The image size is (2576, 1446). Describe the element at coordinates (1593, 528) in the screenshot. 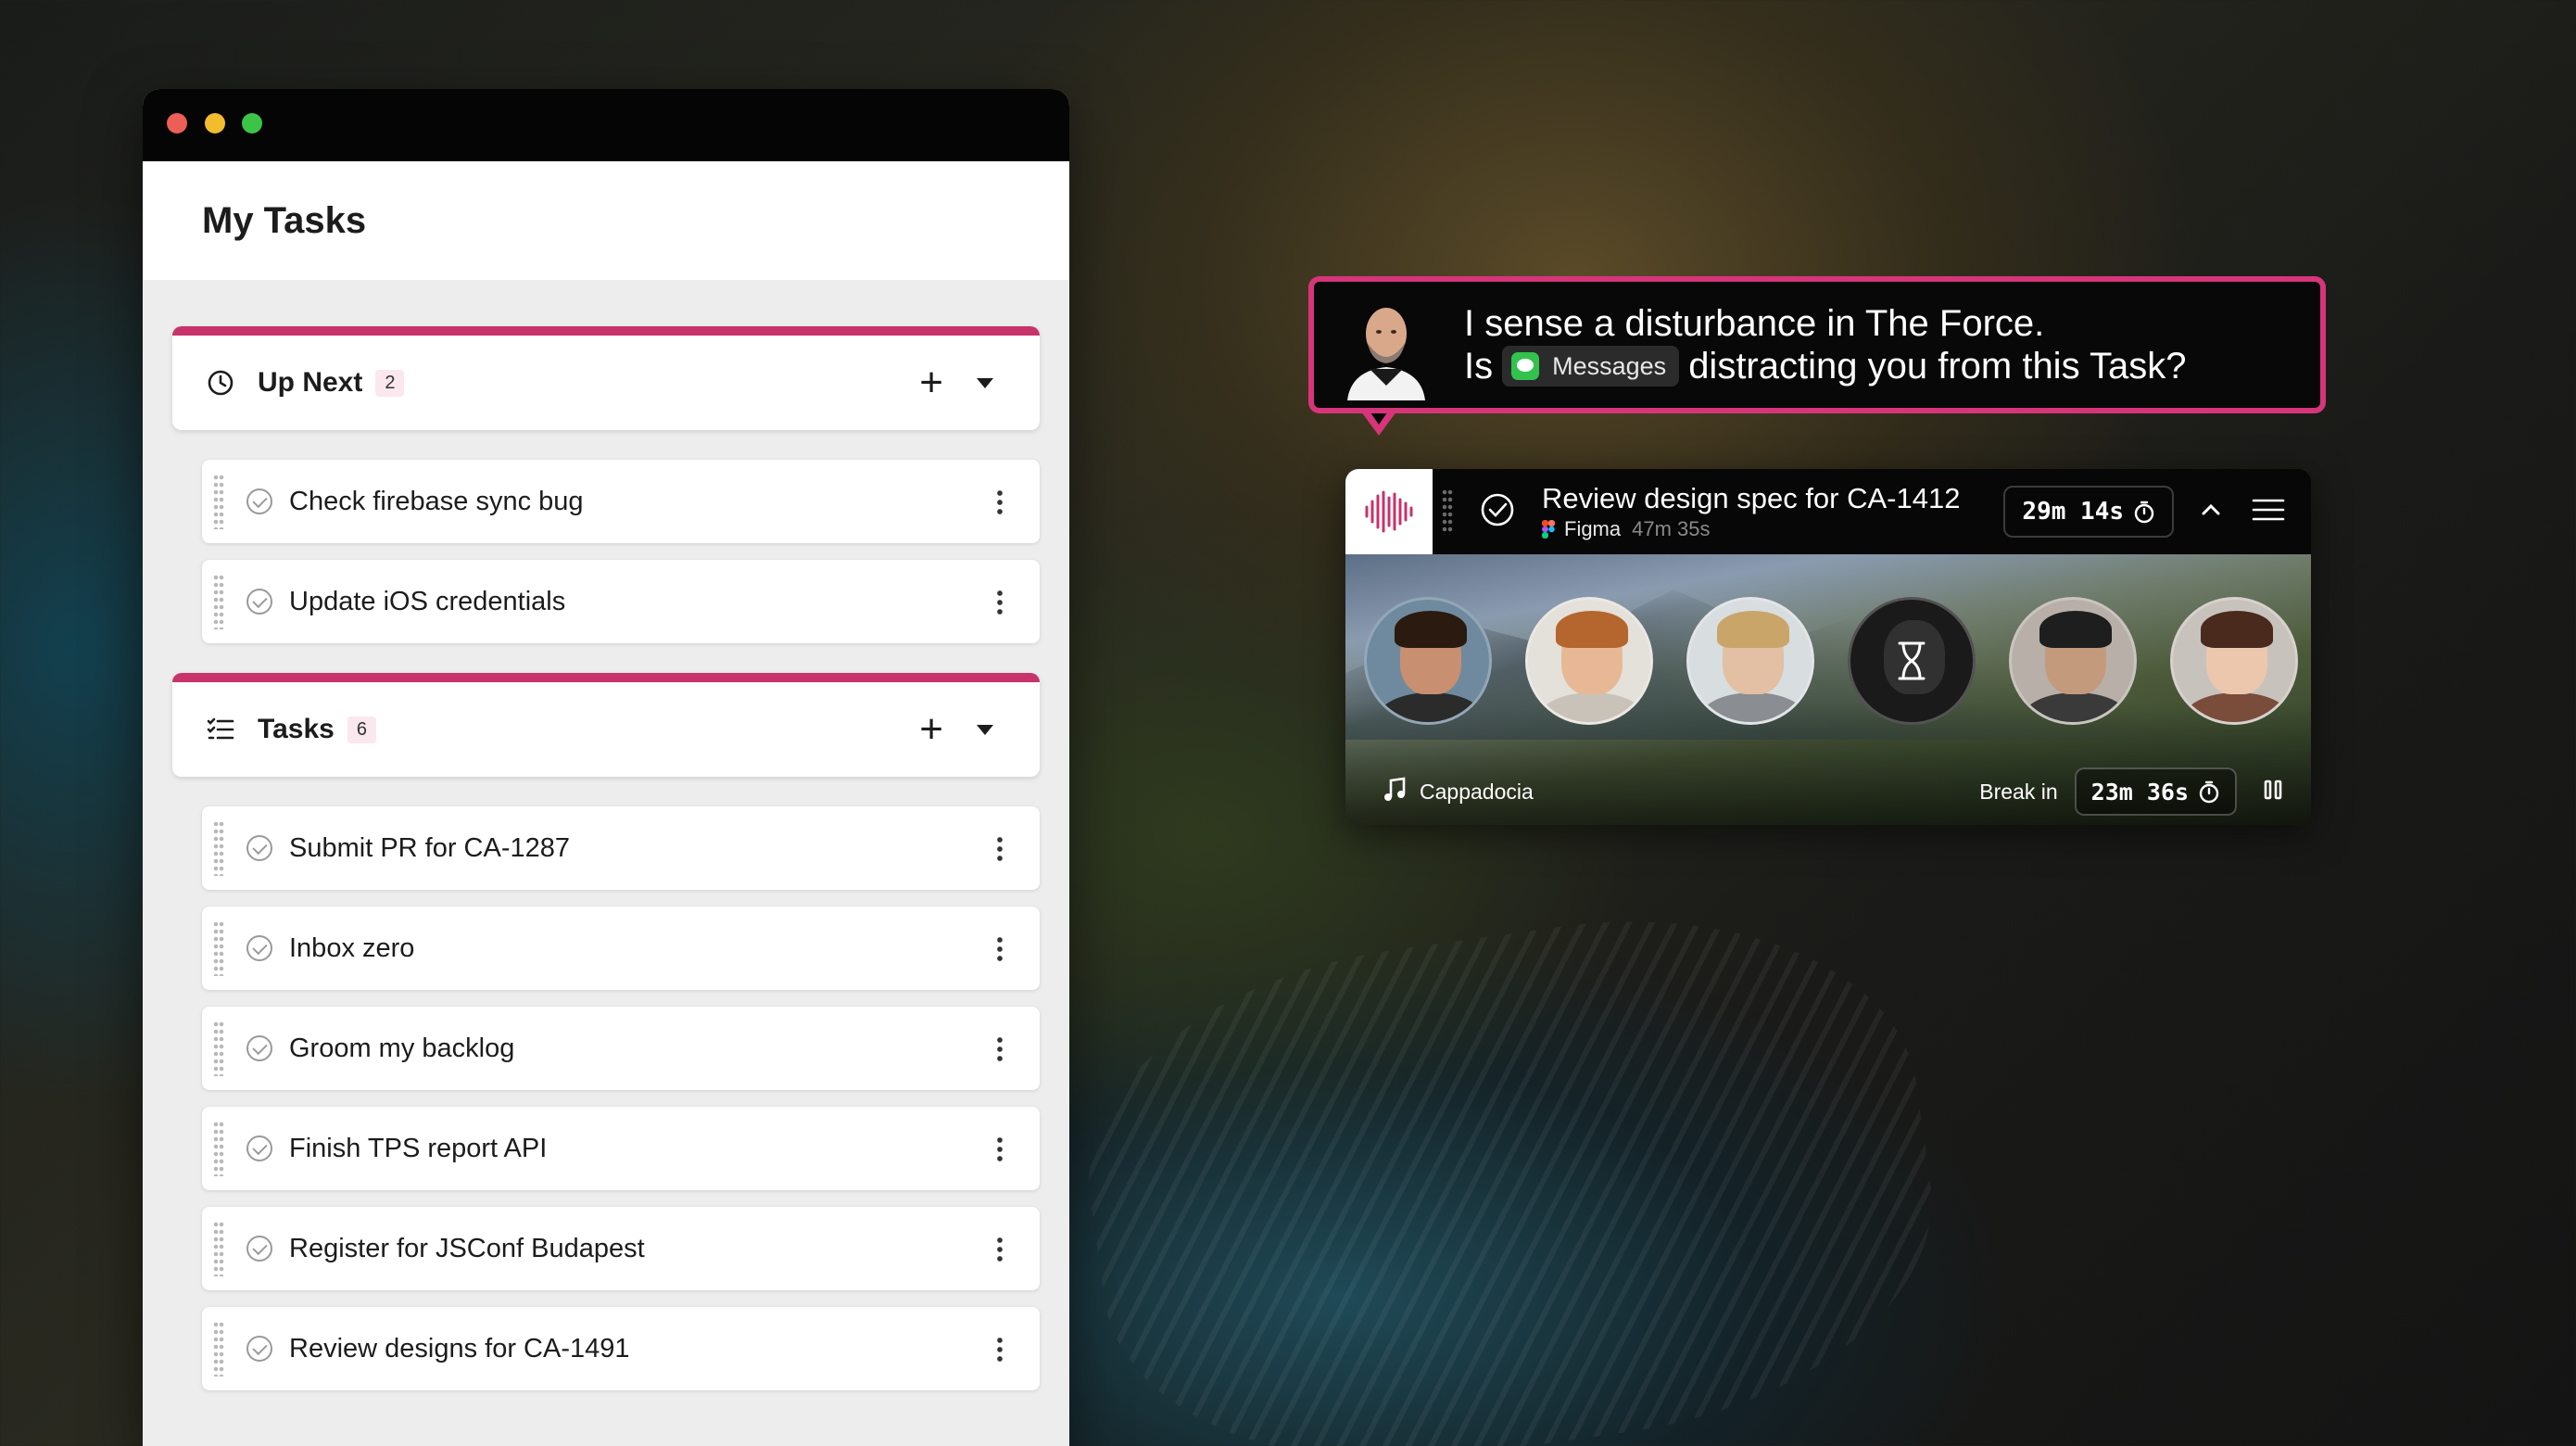

I see `current-app-name: Figma` at that location.